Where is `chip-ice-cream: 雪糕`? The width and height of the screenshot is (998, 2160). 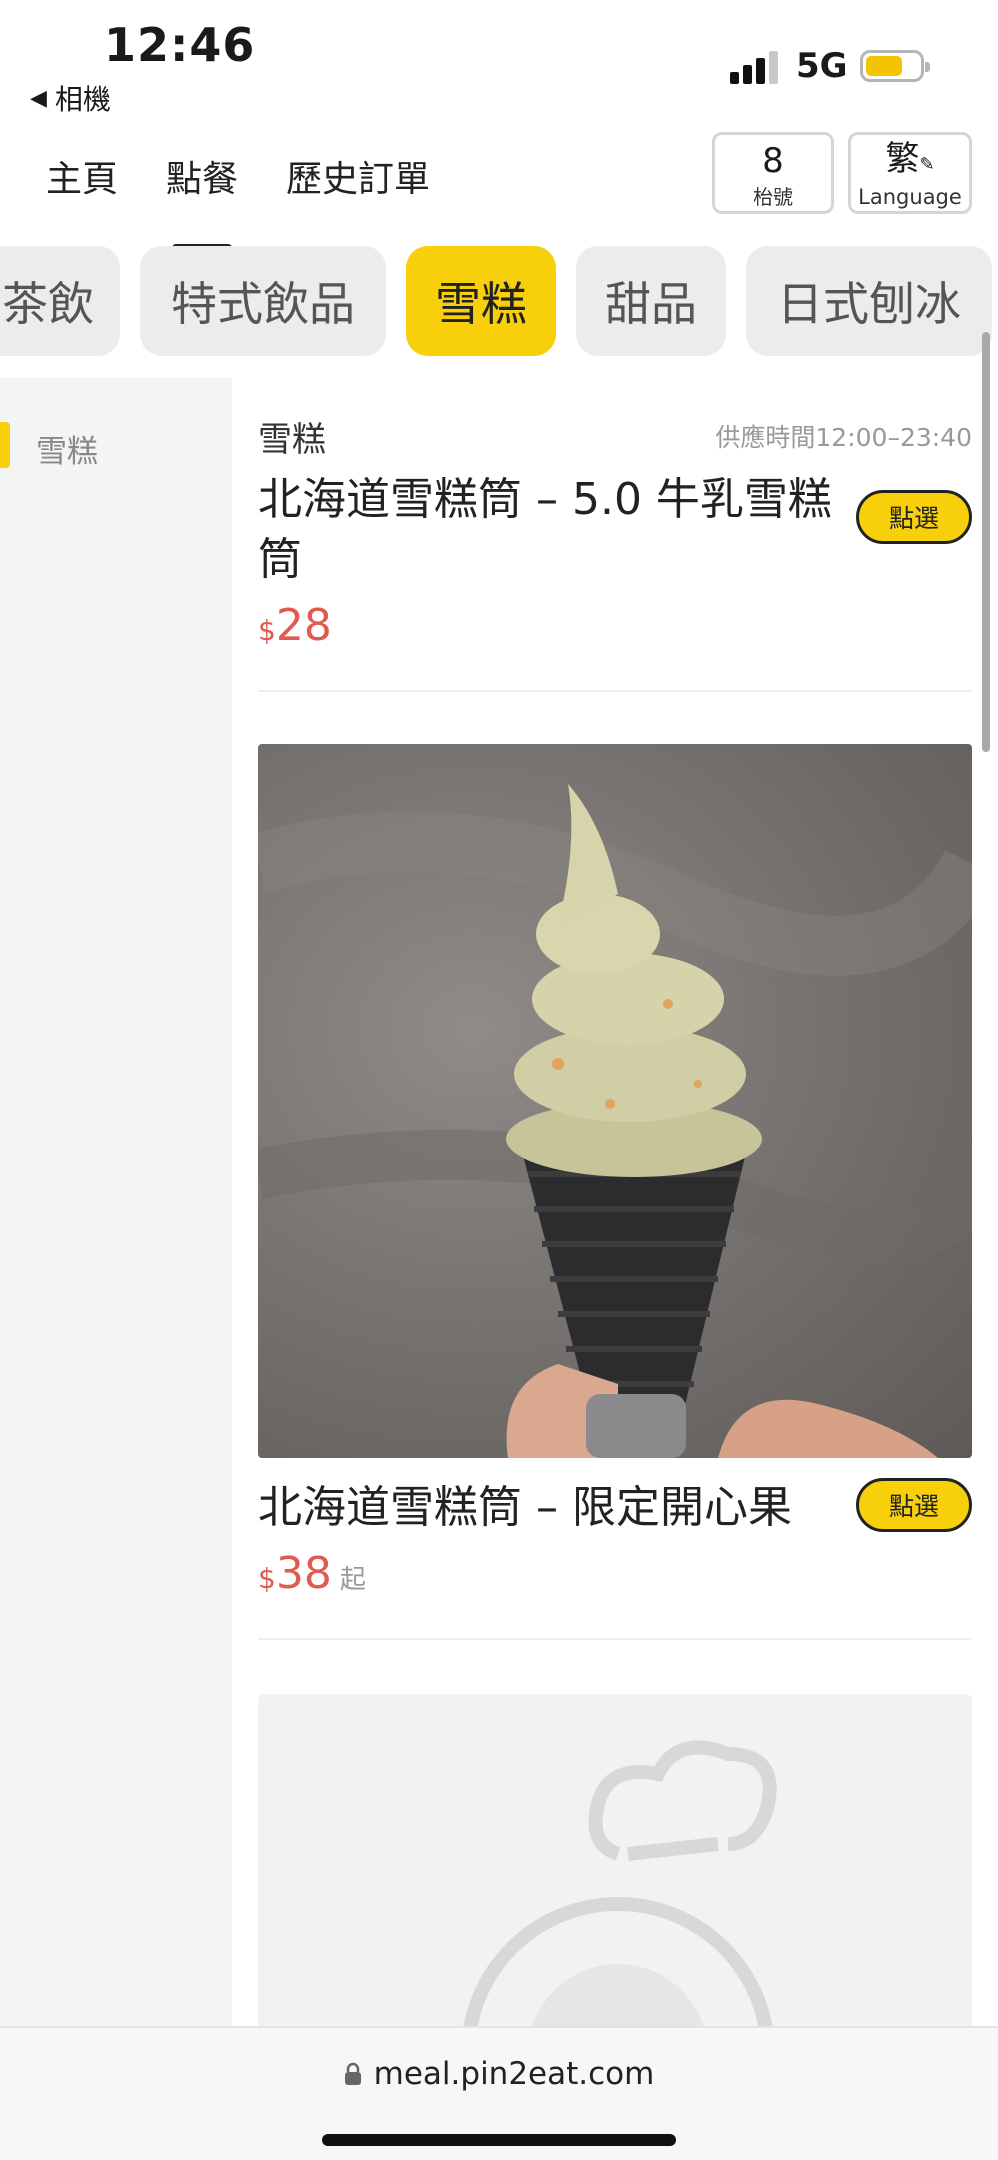 chip-ice-cream: 雪糕 is located at coordinates (481, 301).